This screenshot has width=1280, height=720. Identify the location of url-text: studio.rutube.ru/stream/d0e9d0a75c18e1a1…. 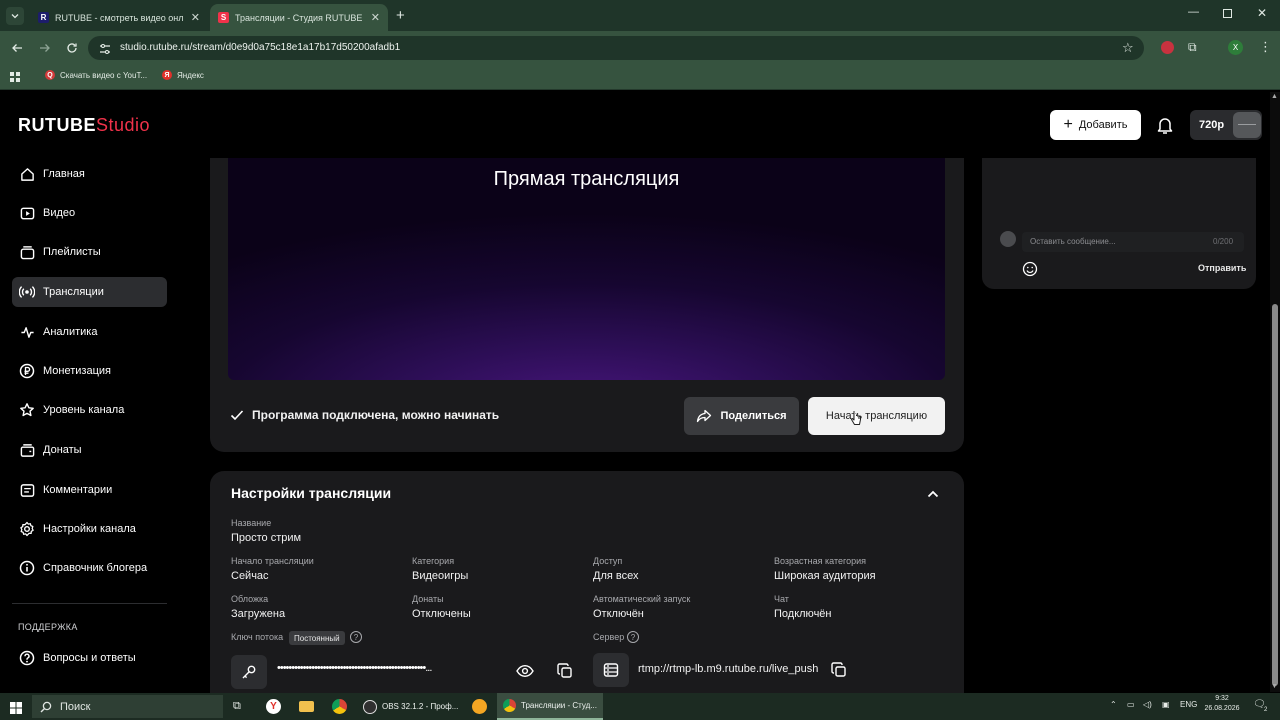
(260, 47).